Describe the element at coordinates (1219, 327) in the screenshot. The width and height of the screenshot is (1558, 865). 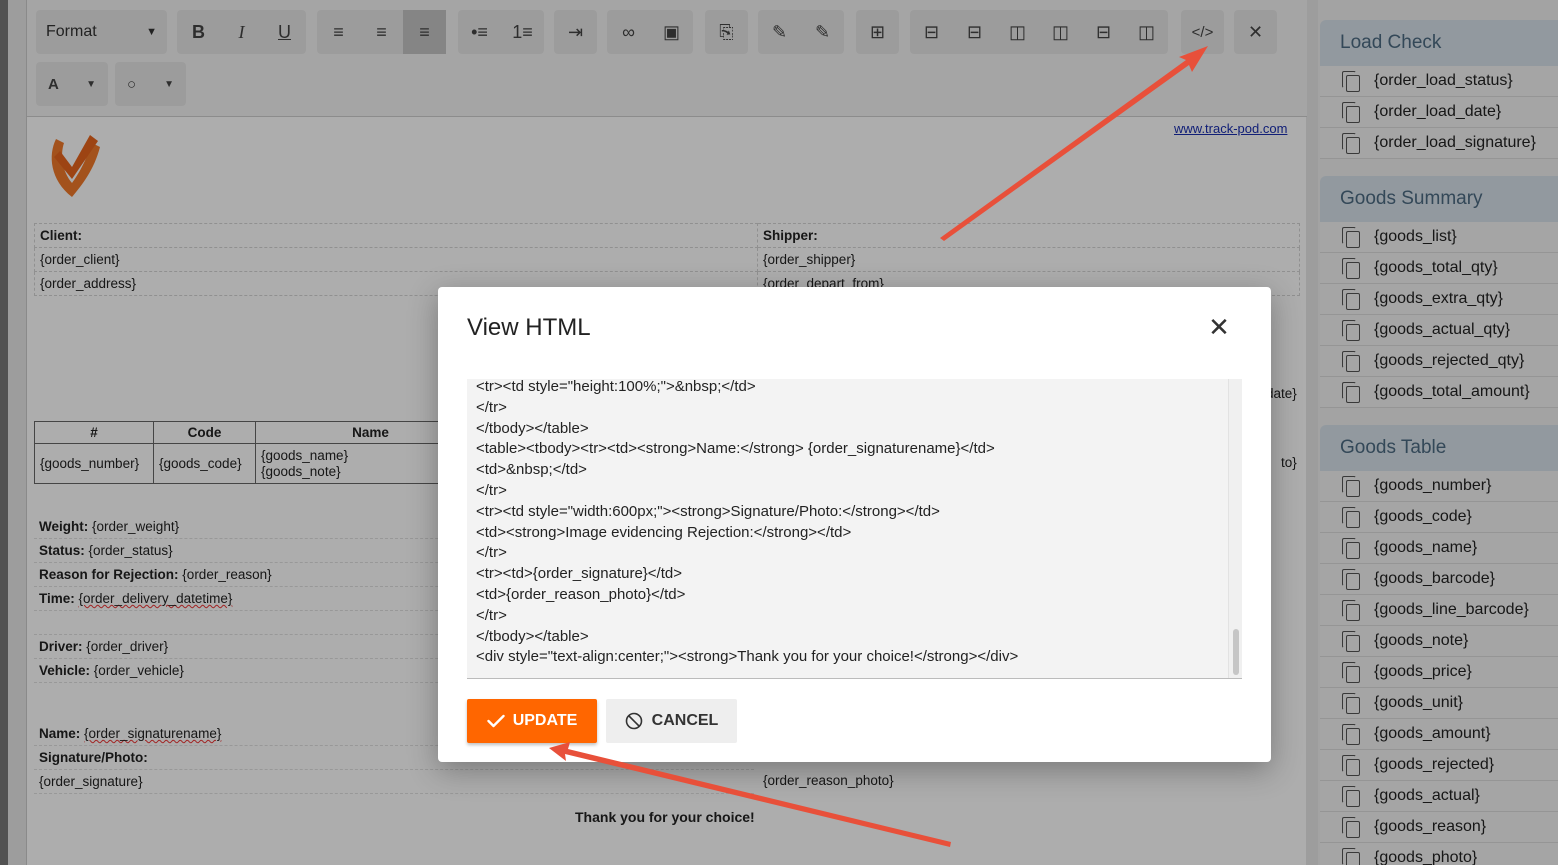
I see `close-icon: ✕` at that location.